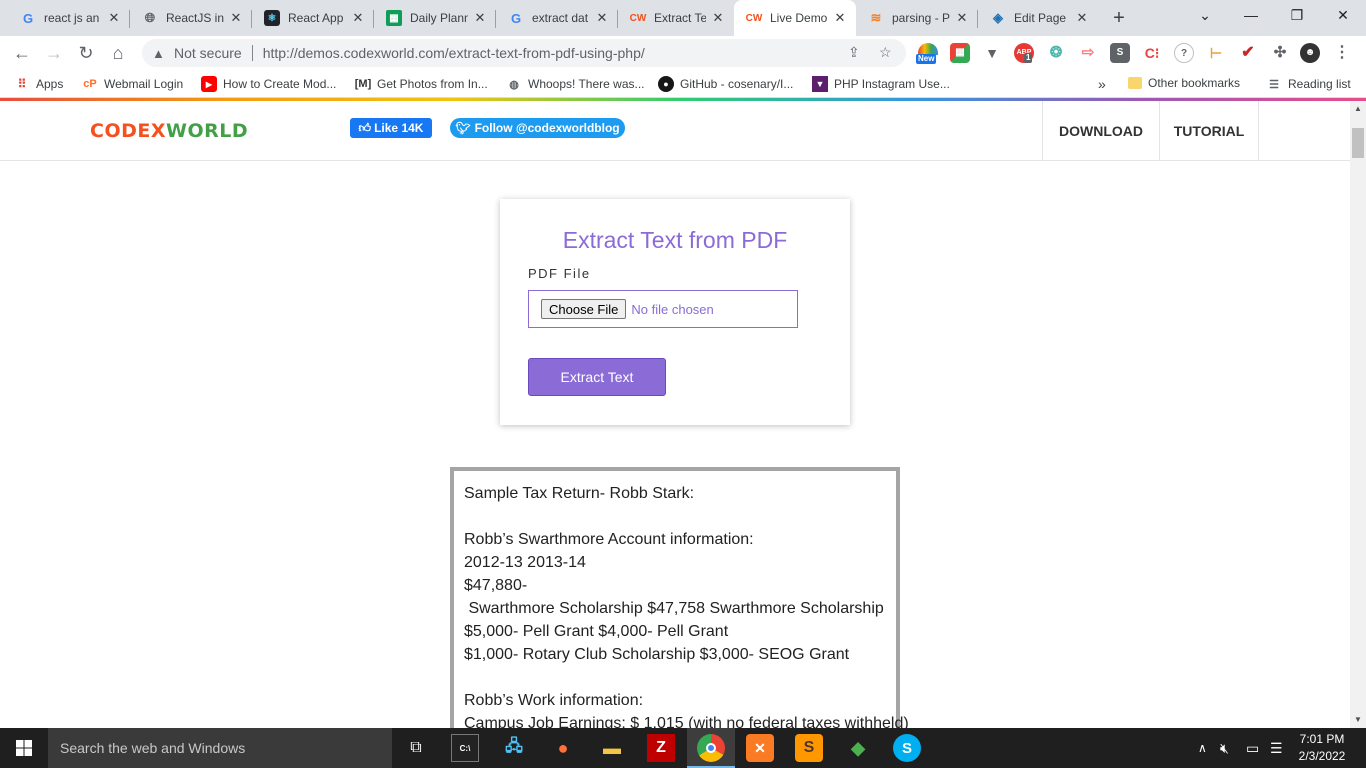 This screenshot has height=768, width=1366. What do you see at coordinates (1209, 130) in the screenshot?
I see `nav-tutorial: TUTORIAL` at bounding box center [1209, 130].